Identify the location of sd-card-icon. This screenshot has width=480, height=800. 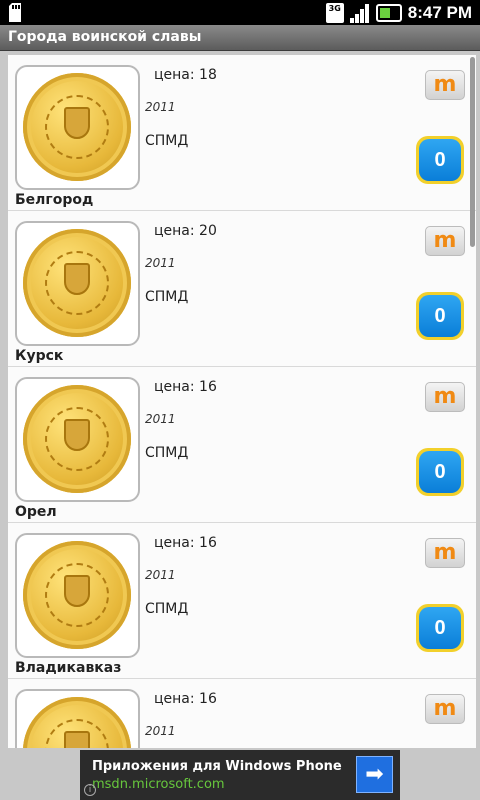
(15, 12).